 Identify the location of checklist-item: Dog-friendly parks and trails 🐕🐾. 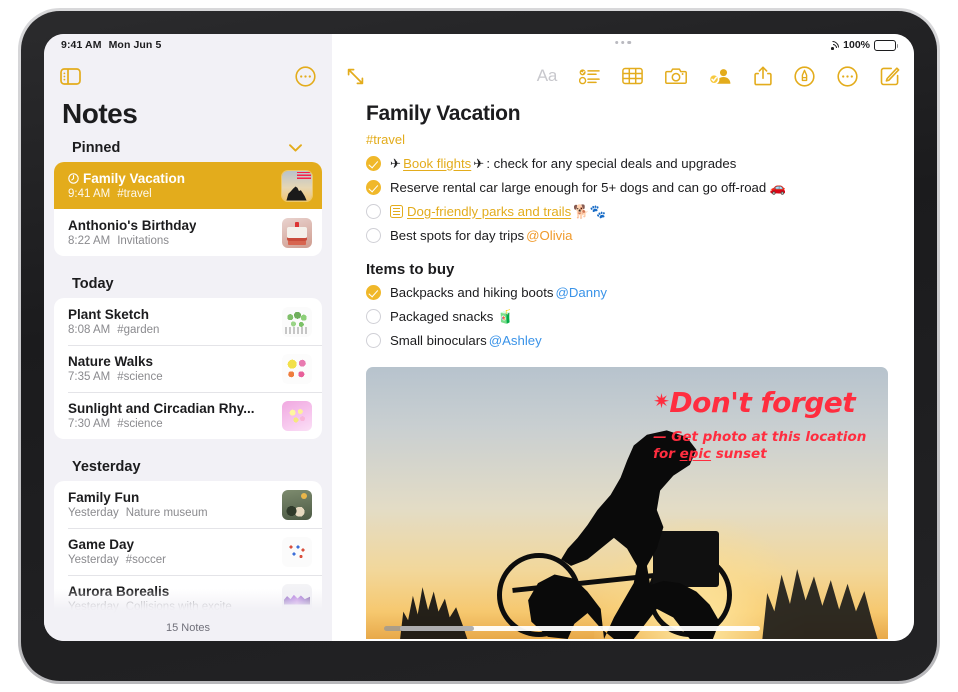
(627, 211).